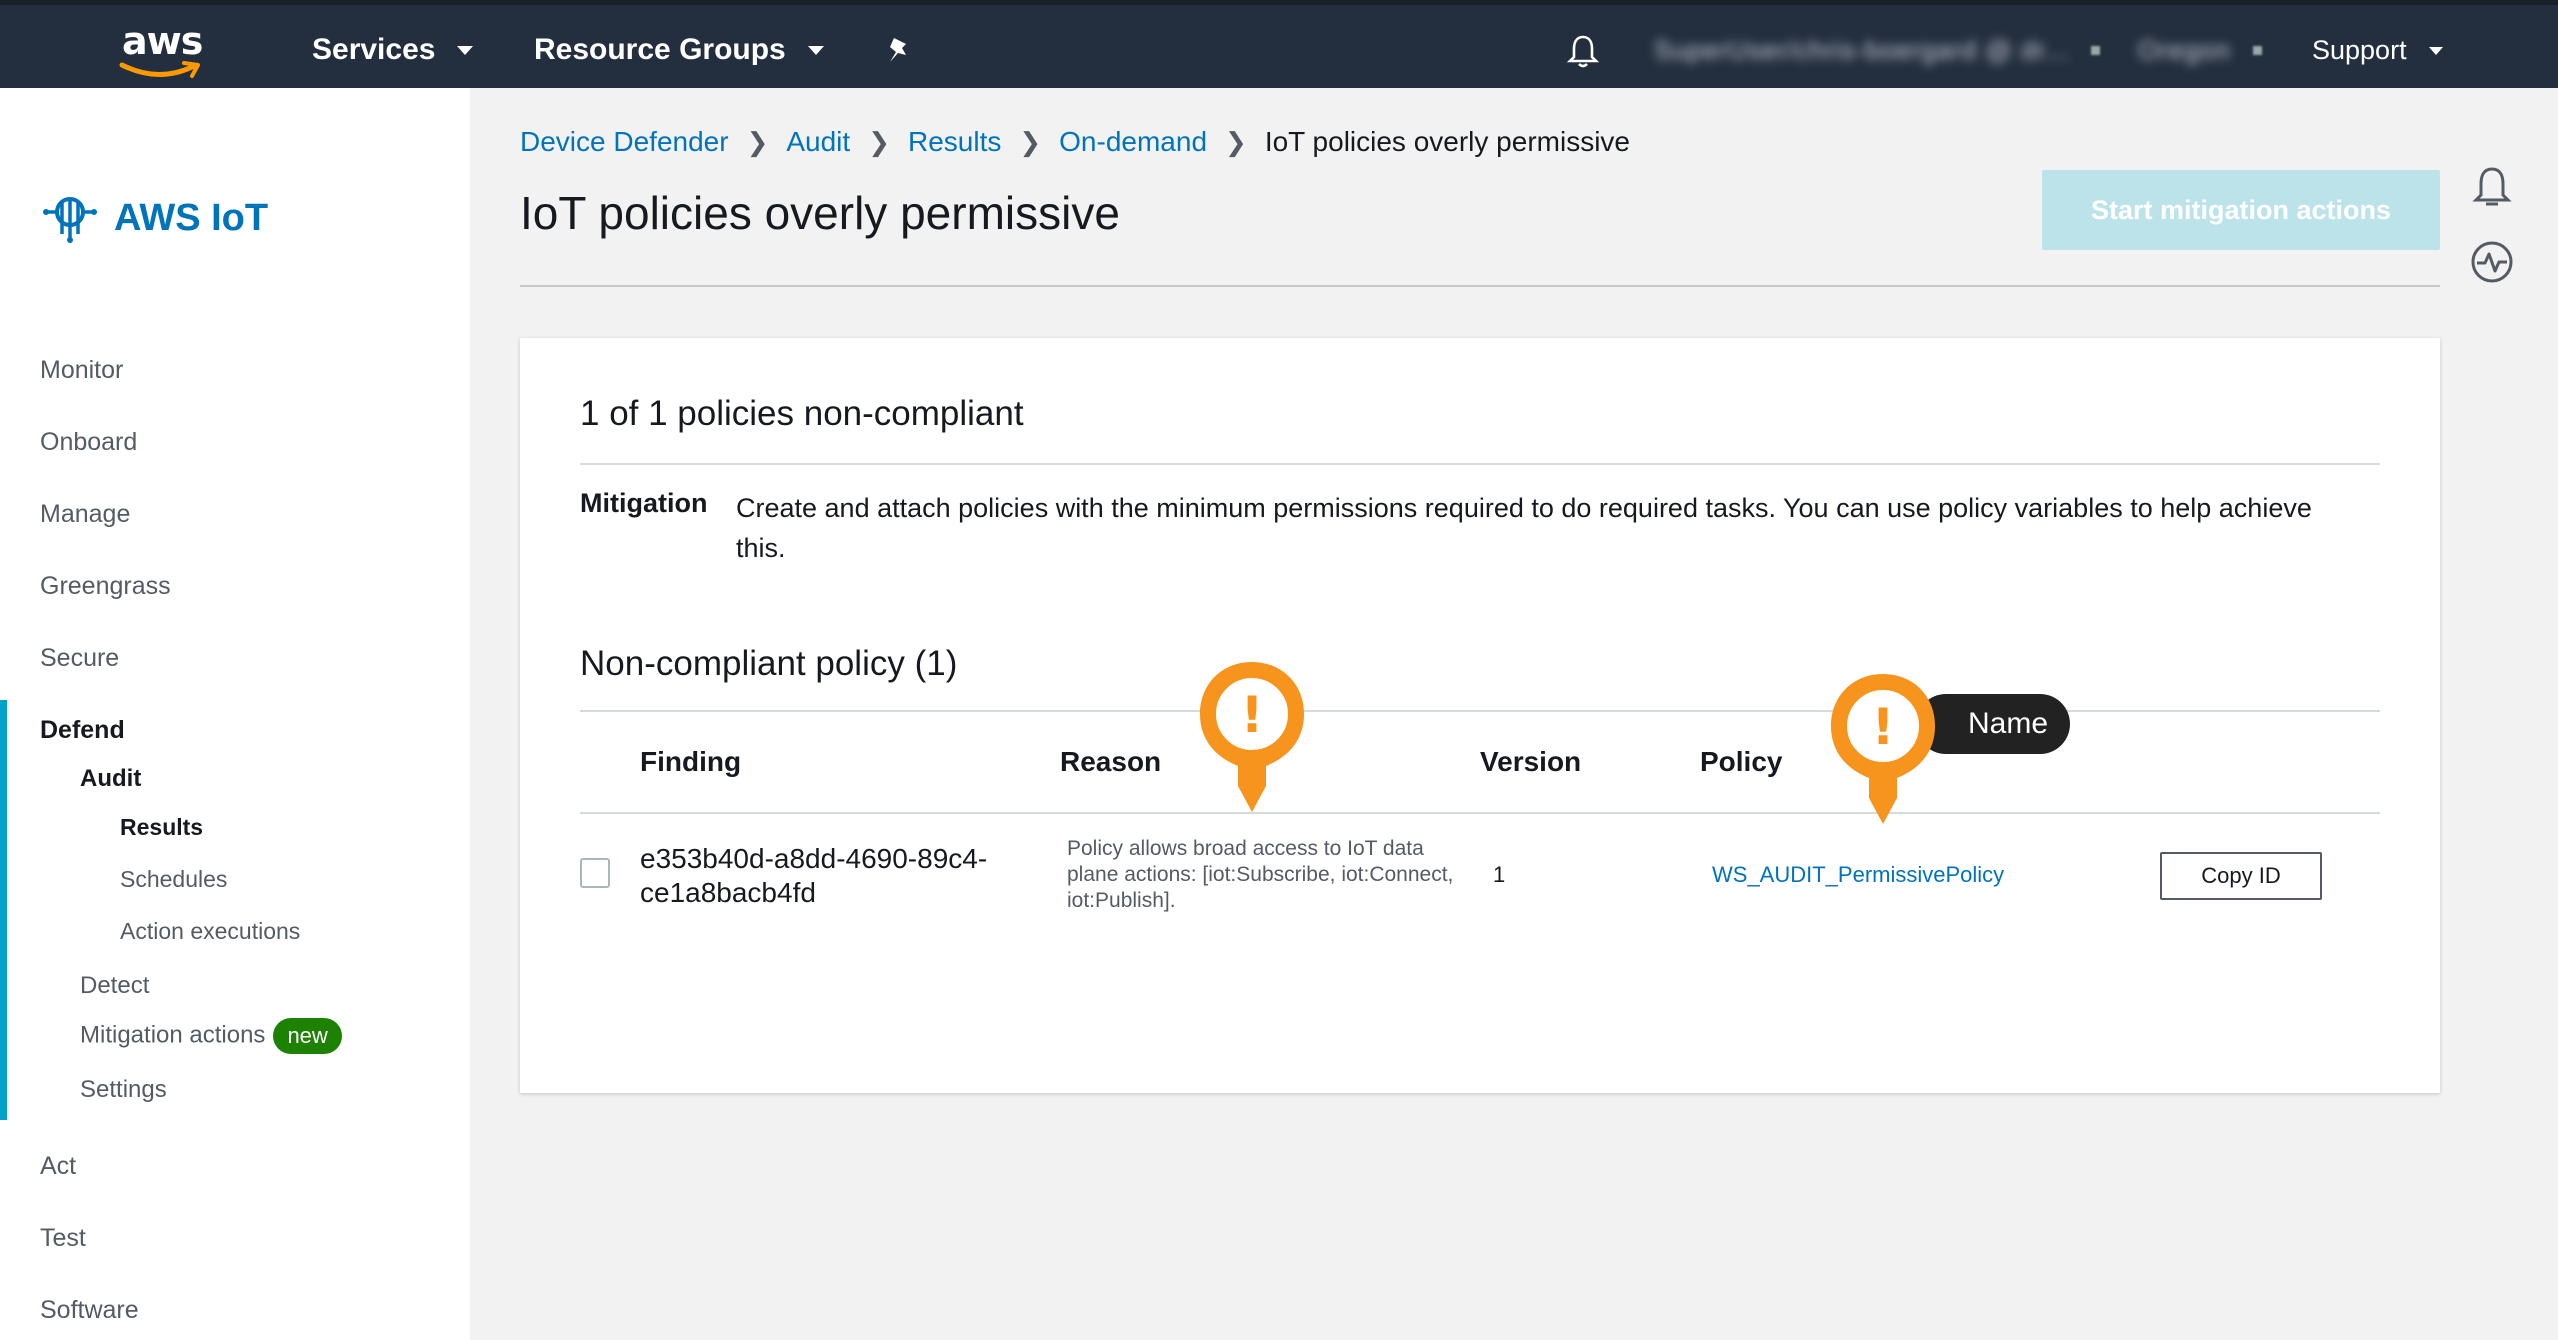  I want to click on finding-id: e353b40d-a8dd-4690-89c4-ce1a8bacb4fd, so click(814, 875).